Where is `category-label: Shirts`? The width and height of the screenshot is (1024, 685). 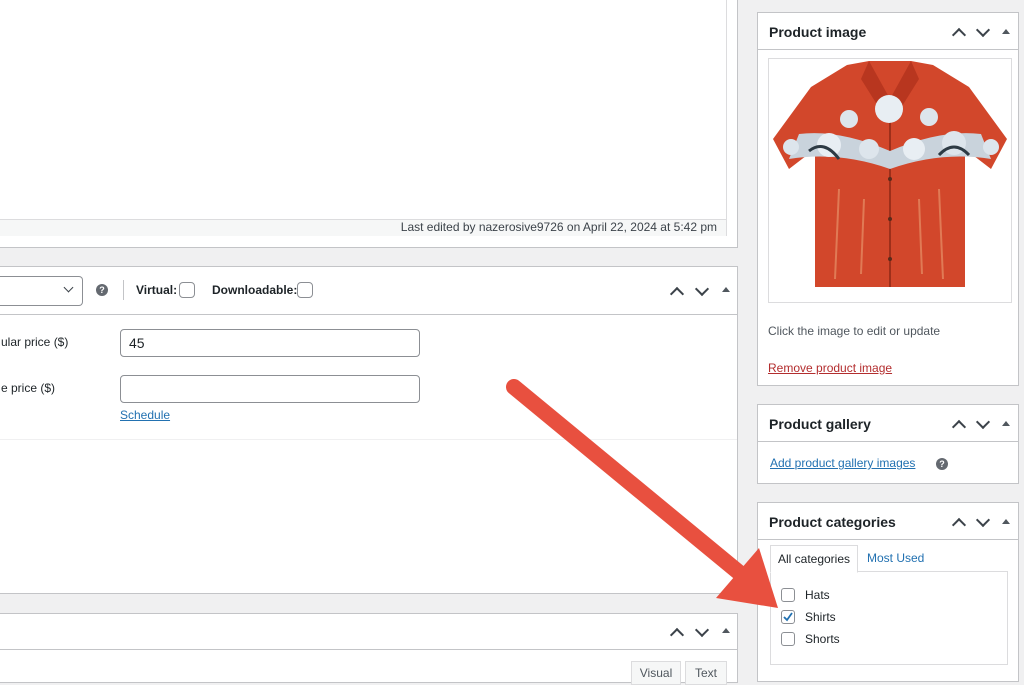
category-label: Shirts is located at coordinates (820, 617).